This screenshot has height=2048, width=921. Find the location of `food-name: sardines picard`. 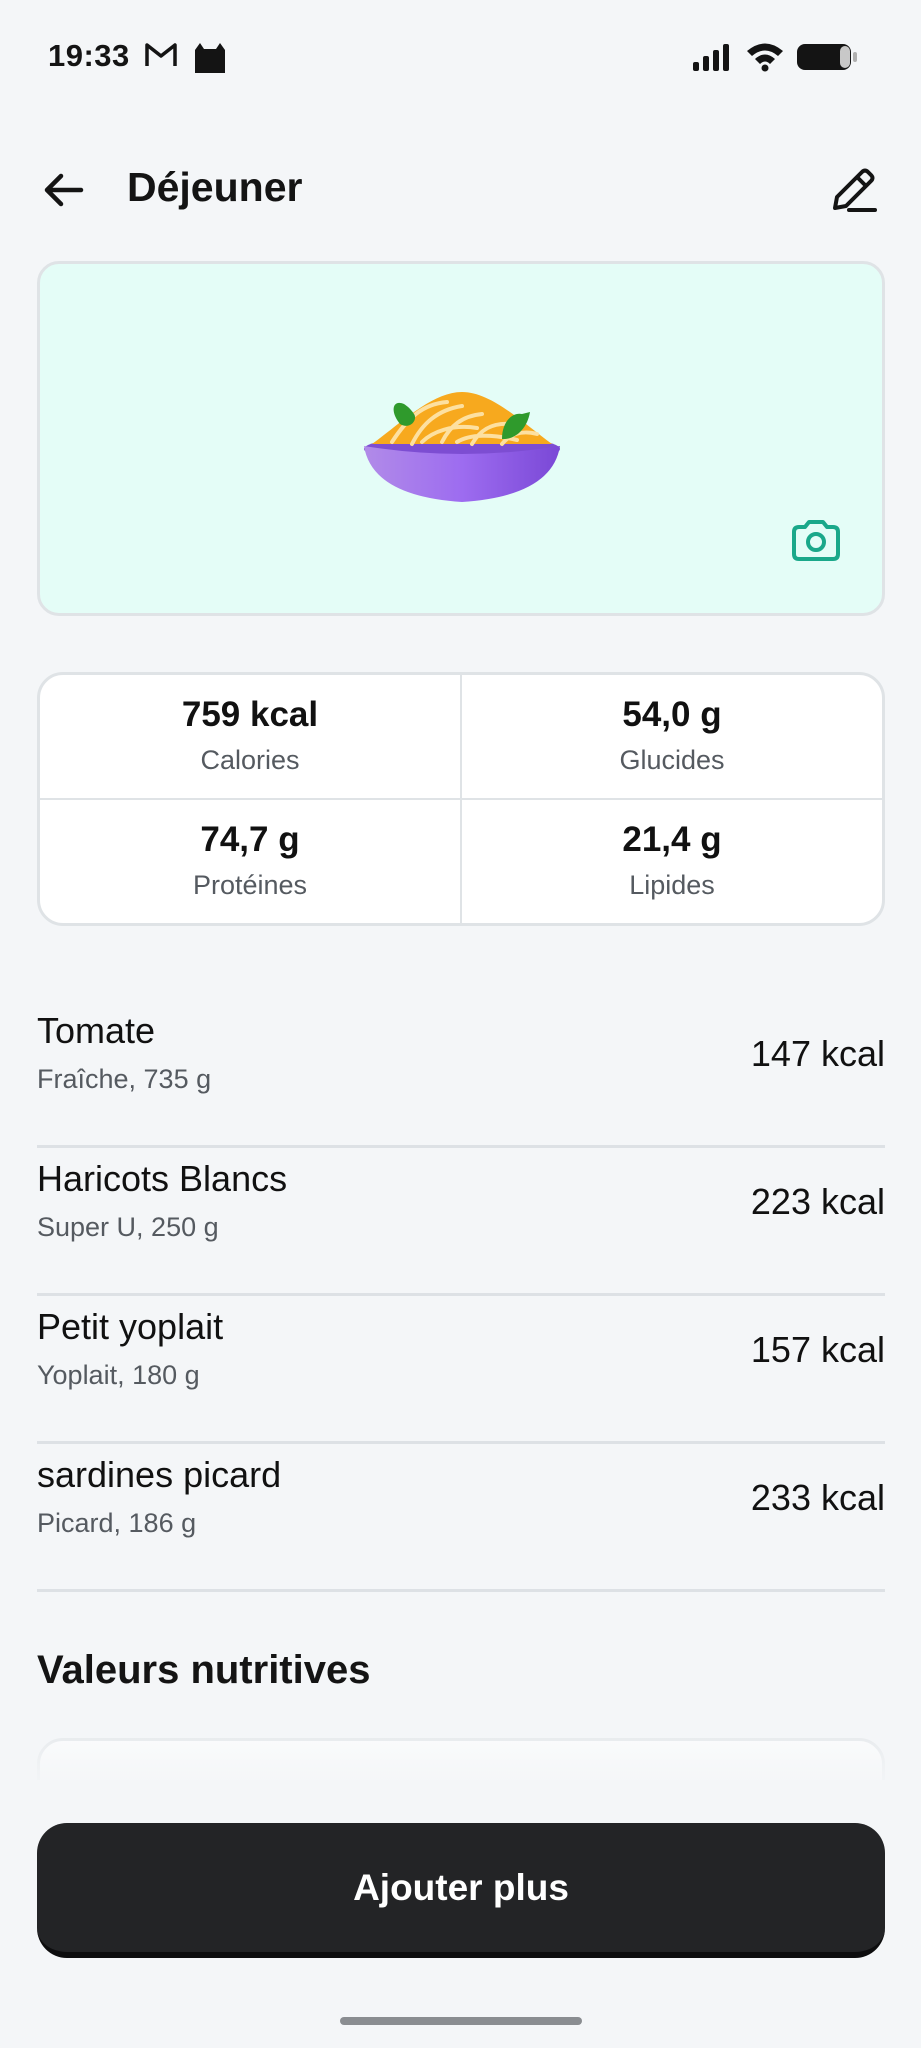

food-name: sardines picard is located at coordinates (159, 1474).